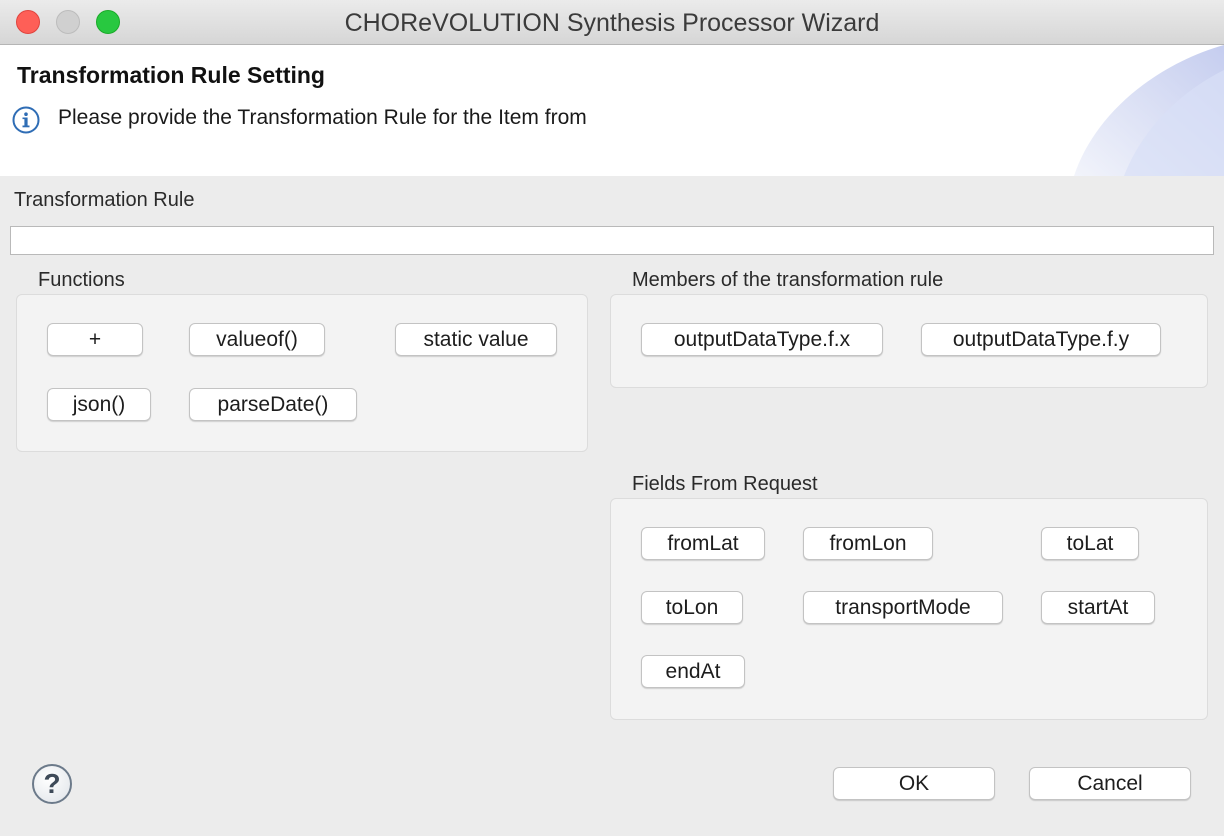 This screenshot has width=1224, height=836. Describe the element at coordinates (476, 339) in the screenshot. I see `function-static-value-button: static value` at that location.